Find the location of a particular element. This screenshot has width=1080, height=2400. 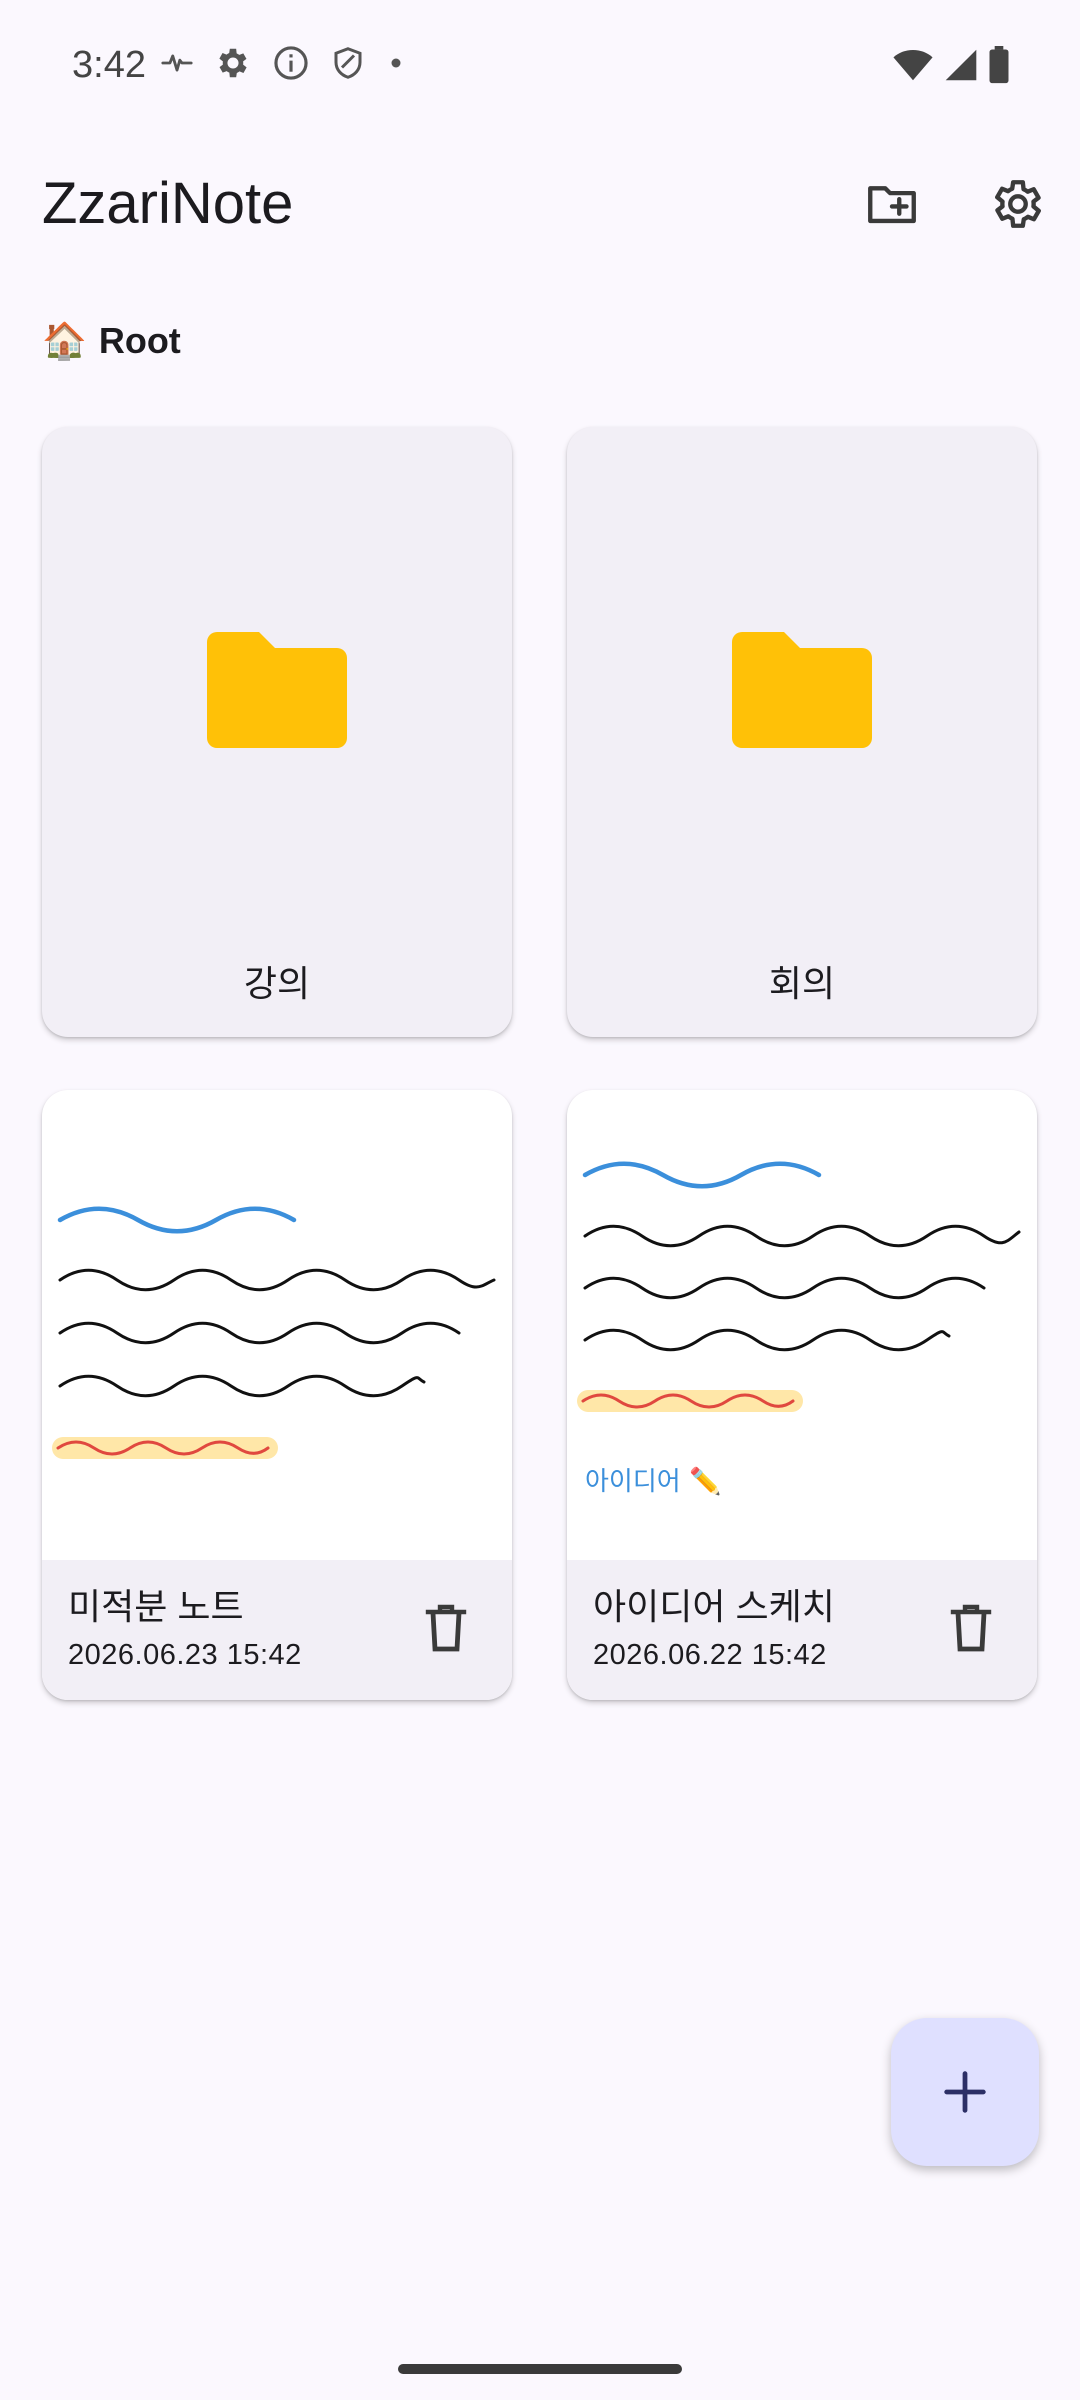

shield-icon is located at coordinates (348, 63).